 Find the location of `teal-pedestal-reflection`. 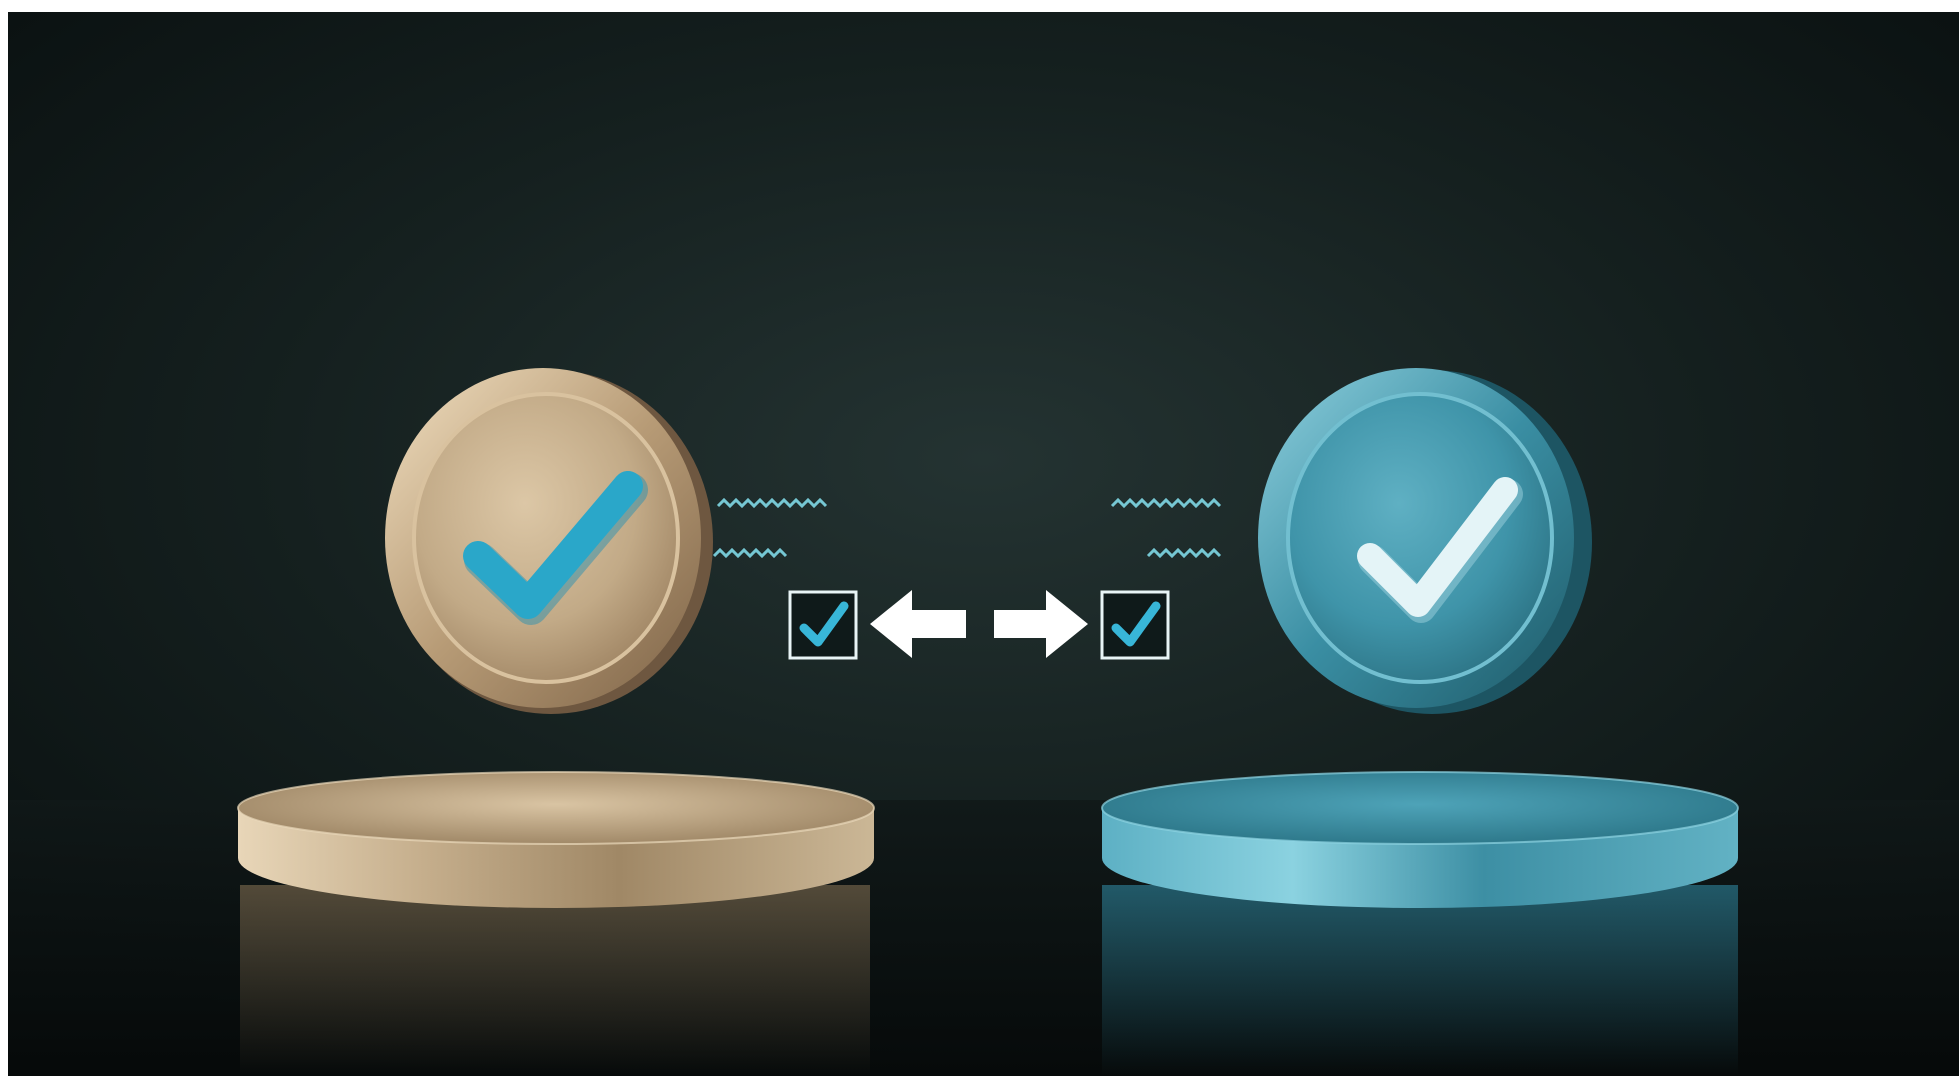

teal-pedestal-reflection is located at coordinates (1420, 980).